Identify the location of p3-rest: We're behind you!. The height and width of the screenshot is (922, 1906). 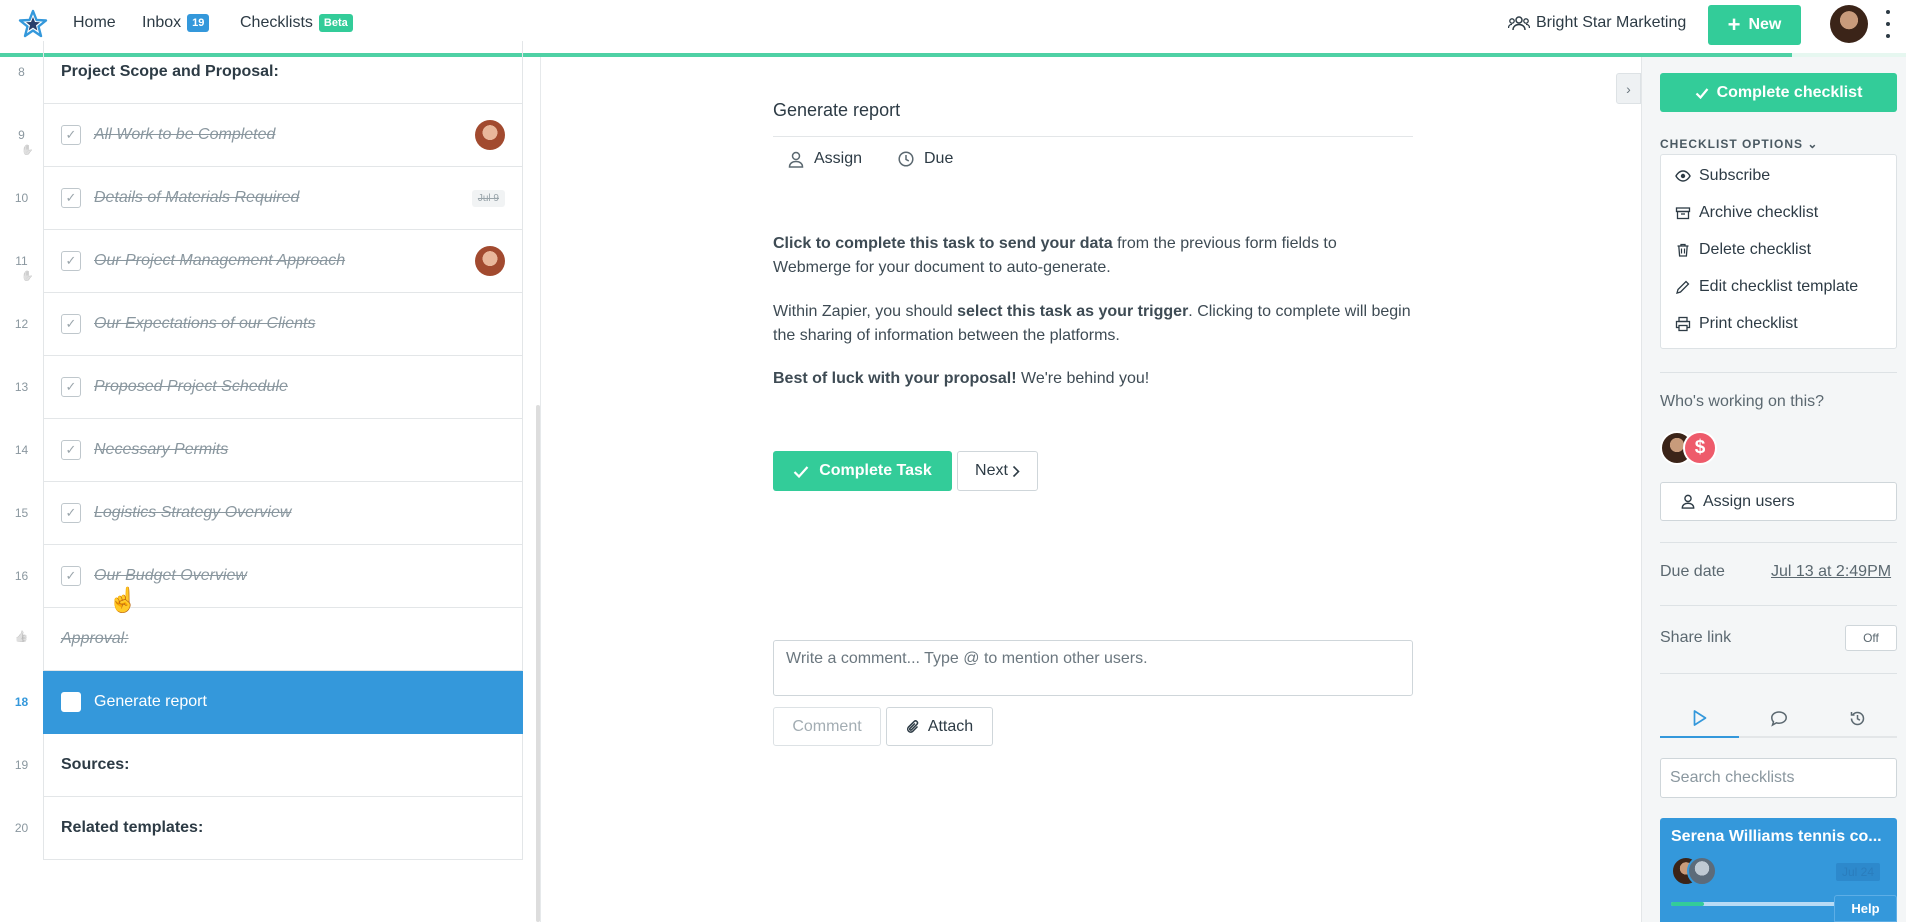
(1083, 378).